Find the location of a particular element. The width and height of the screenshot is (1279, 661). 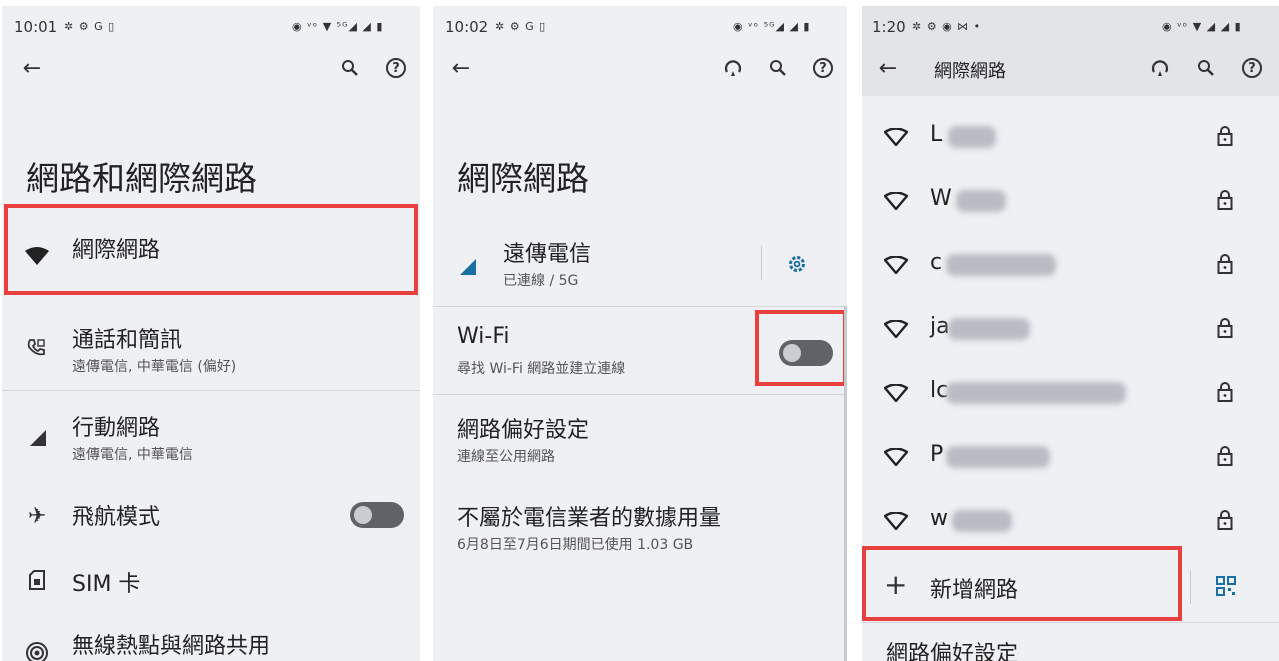

airplane-mode-toggle is located at coordinates (377, 515).